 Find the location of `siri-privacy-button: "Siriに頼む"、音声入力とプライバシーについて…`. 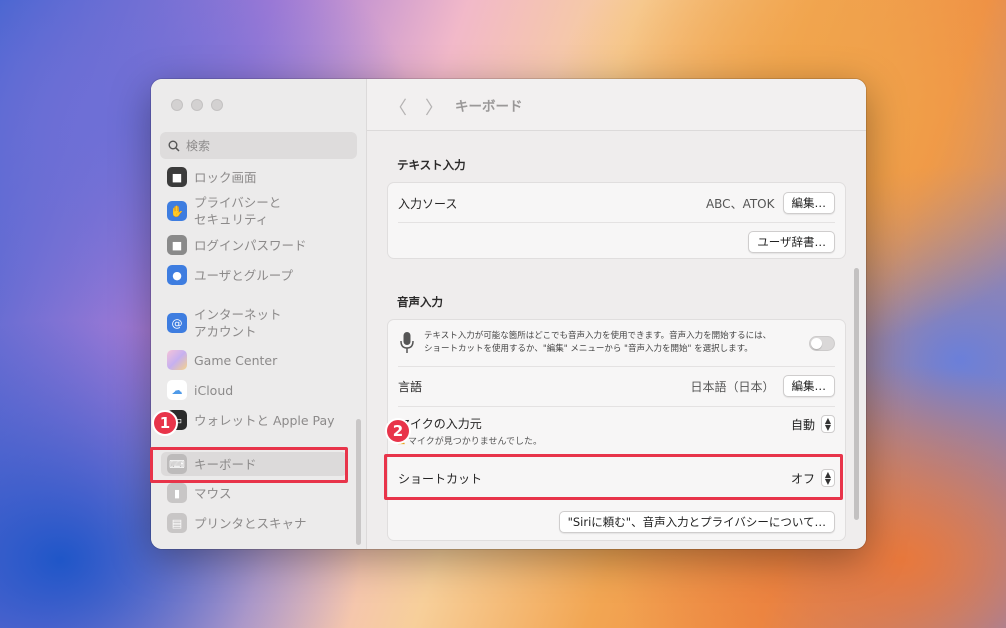

siri-privacy-button: "Siriに頼む"、音声入力とプライバシーについて… is located at coordinates (696, 522).